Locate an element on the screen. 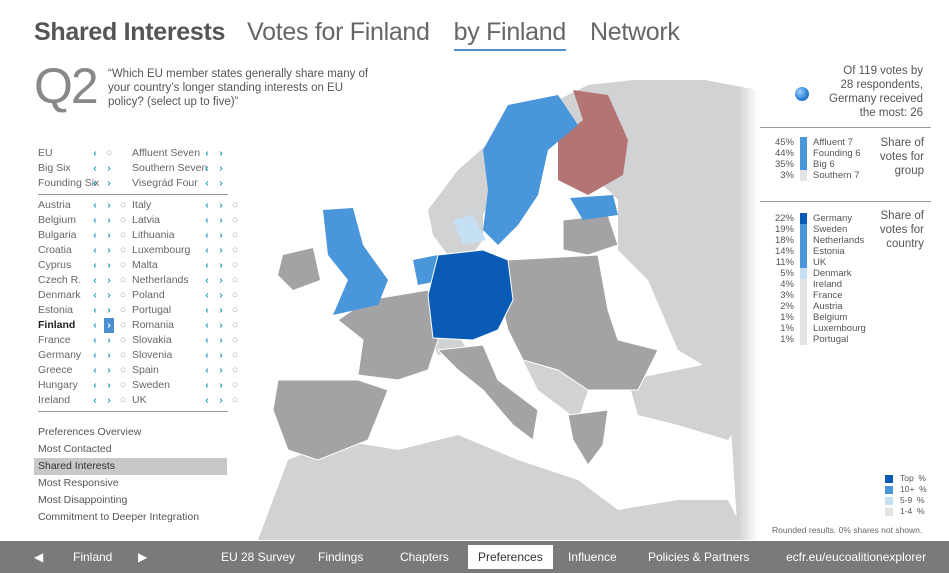  row-label: Lithuania is located at coordinates (167, 235).